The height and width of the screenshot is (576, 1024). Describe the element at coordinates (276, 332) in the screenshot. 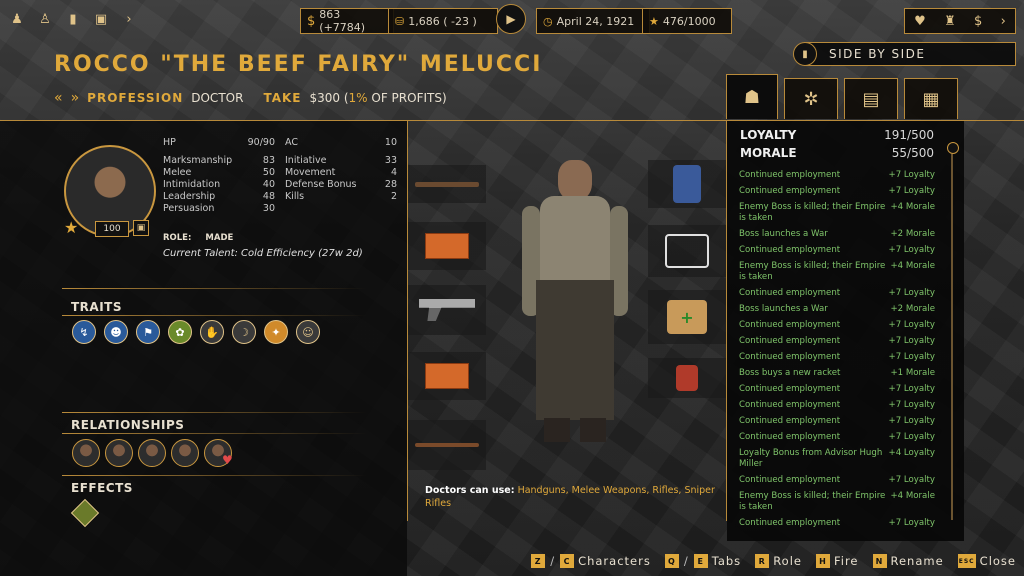

I see `trait-icon: ✦` at that location.